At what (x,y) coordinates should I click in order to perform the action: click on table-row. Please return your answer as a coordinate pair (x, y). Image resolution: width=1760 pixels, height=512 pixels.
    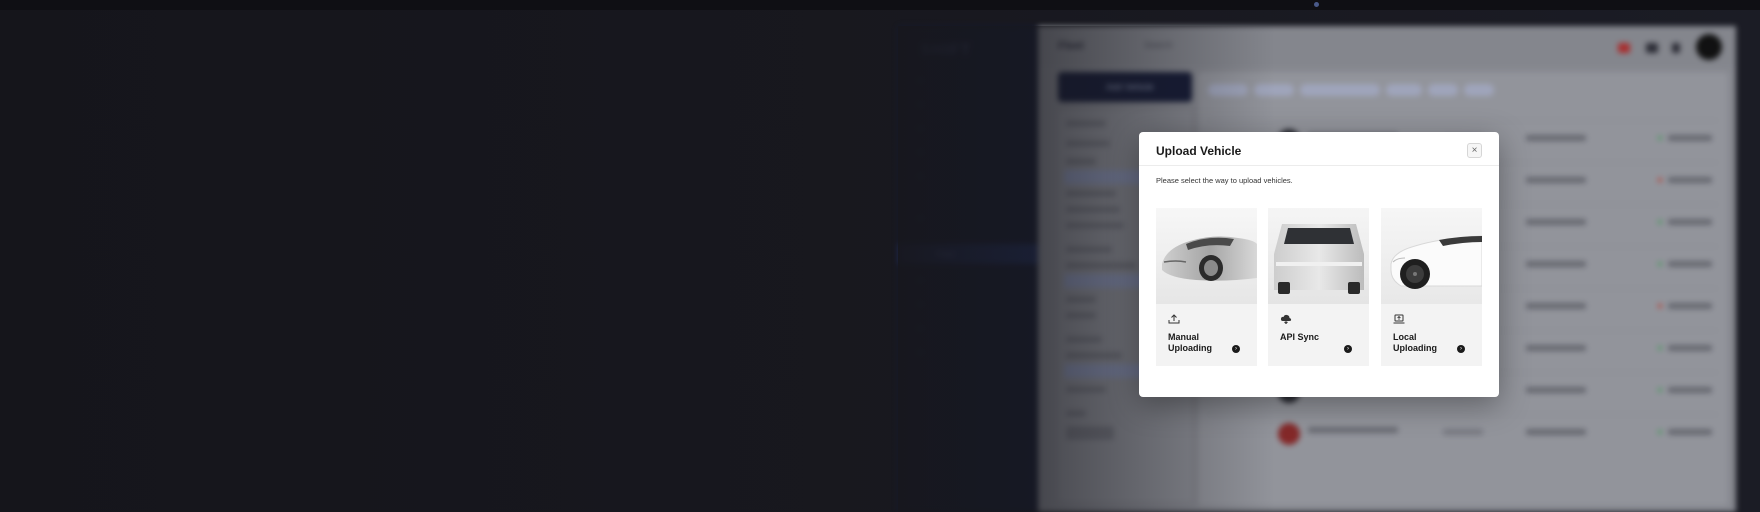
    Looking at the image, I should click on (1463, 433).